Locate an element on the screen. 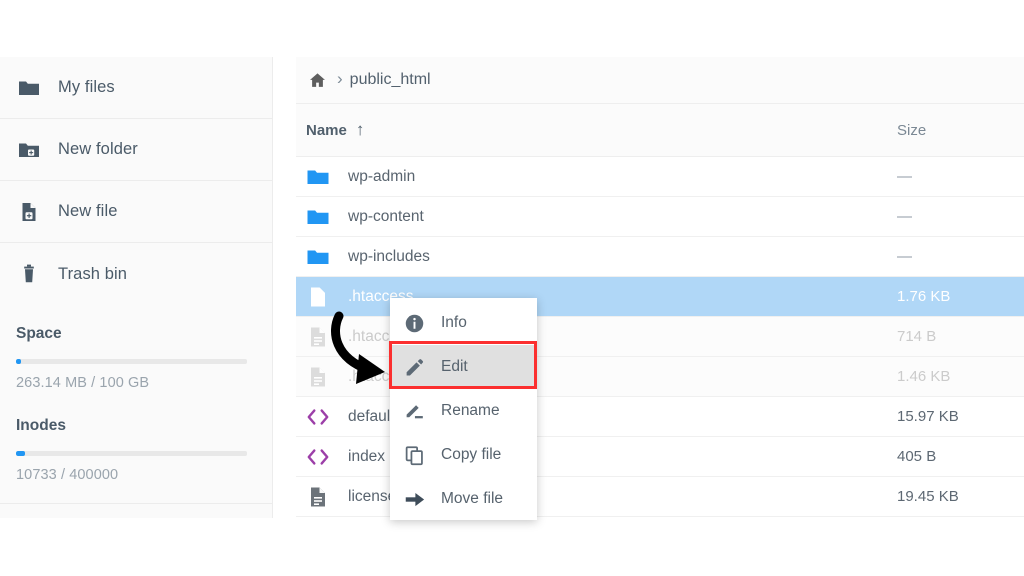  context-menu-item-copy-file: Copy file is located at coordinates (463, 455).